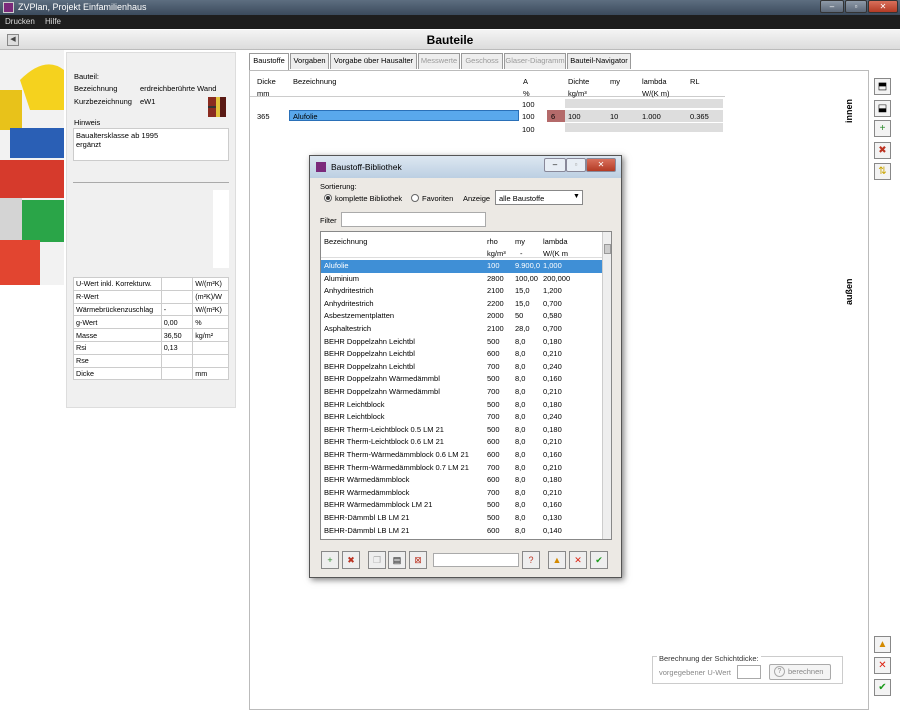 Image resolution: width=900 pixels, height=720 pixels. What do you see at coordinates (699, 116) in the screenshot?
I see `layer-rl: 0.365` at bounding box center [699, 116].